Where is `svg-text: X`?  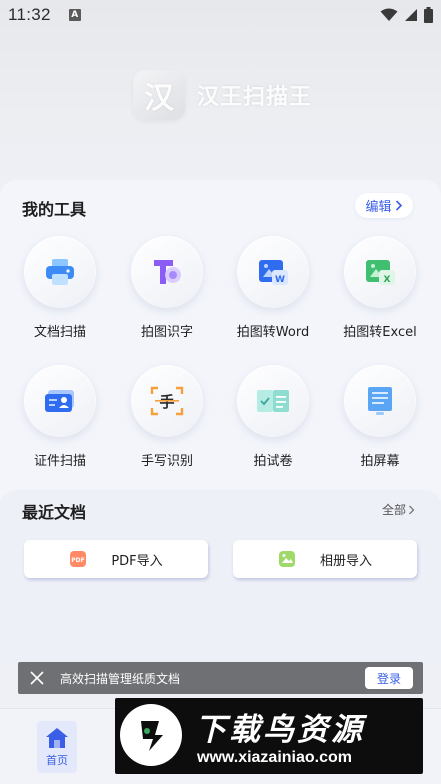 svg-text: X is located at coordinates (387, 280).